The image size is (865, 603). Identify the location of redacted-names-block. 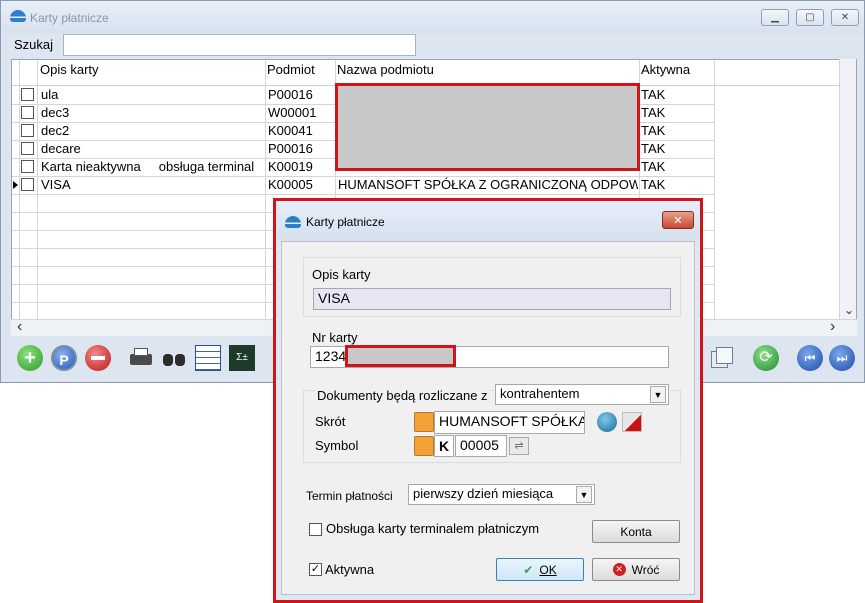
(487, 127).